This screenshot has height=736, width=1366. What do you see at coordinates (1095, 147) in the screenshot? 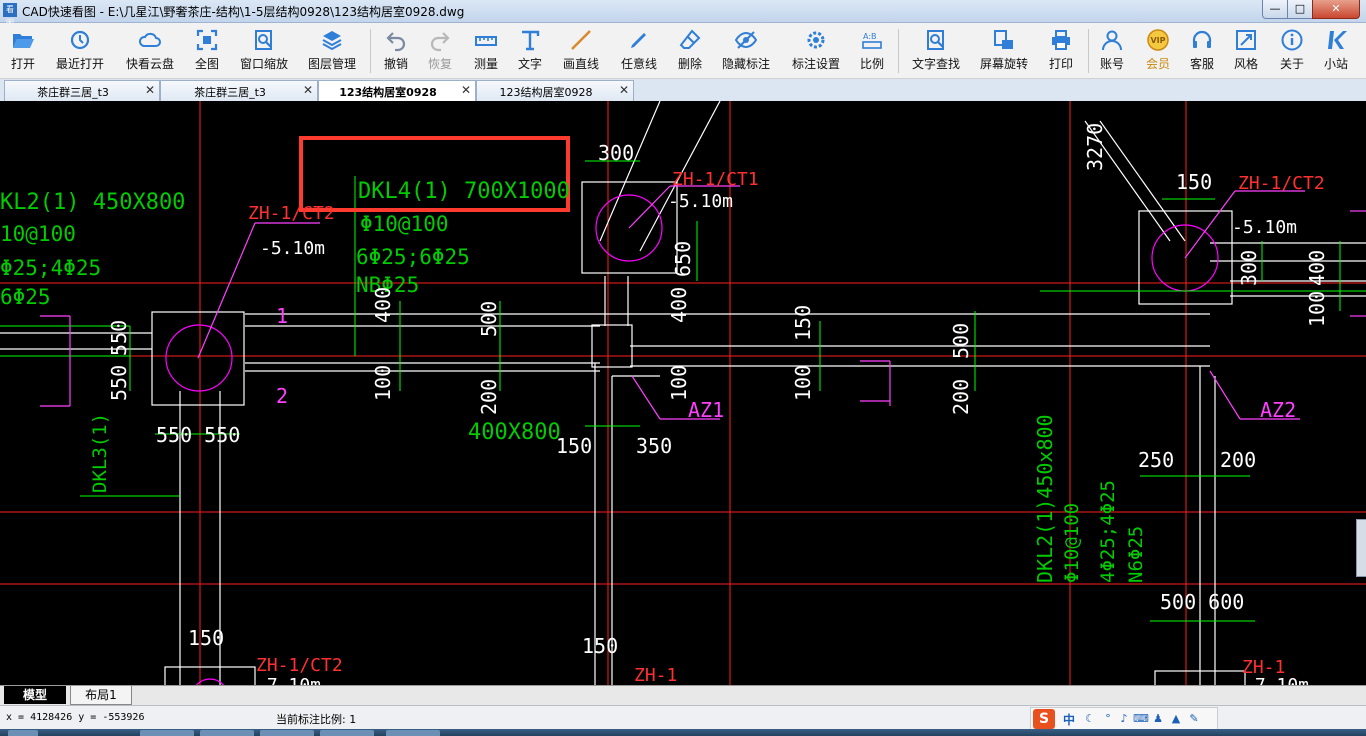
I see `dim-text: 3270` at bounding box center [1095, 147].